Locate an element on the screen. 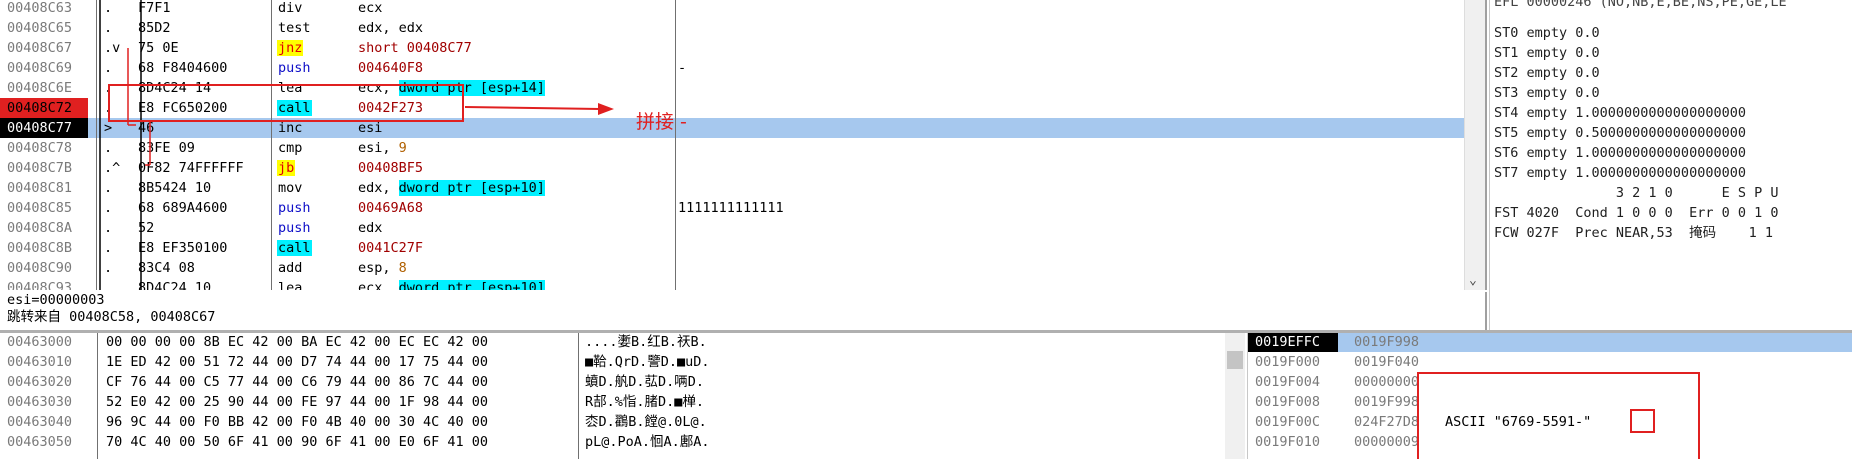 The width and height of the screenshot is (1852, 459). stack-row: 0019F000 0019F040 is located at coordinates (1550, 362).